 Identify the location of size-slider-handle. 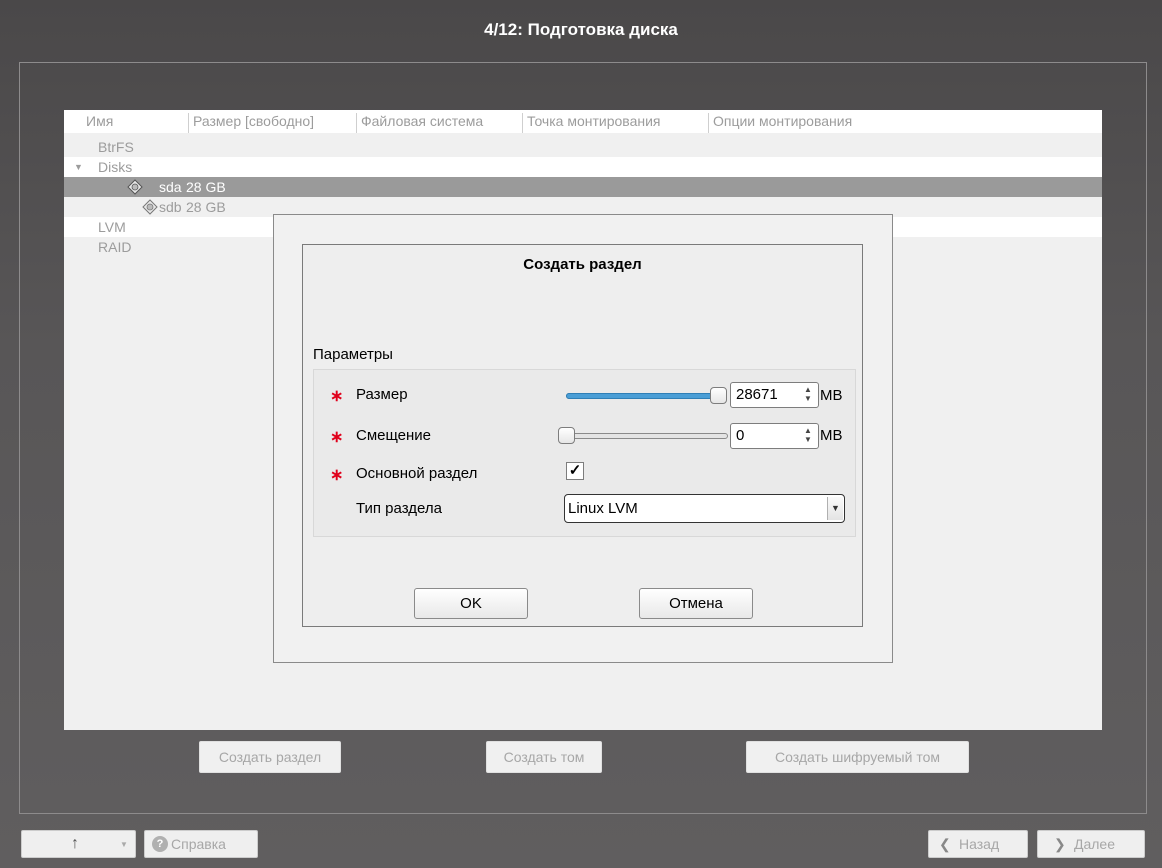
(718, 395).